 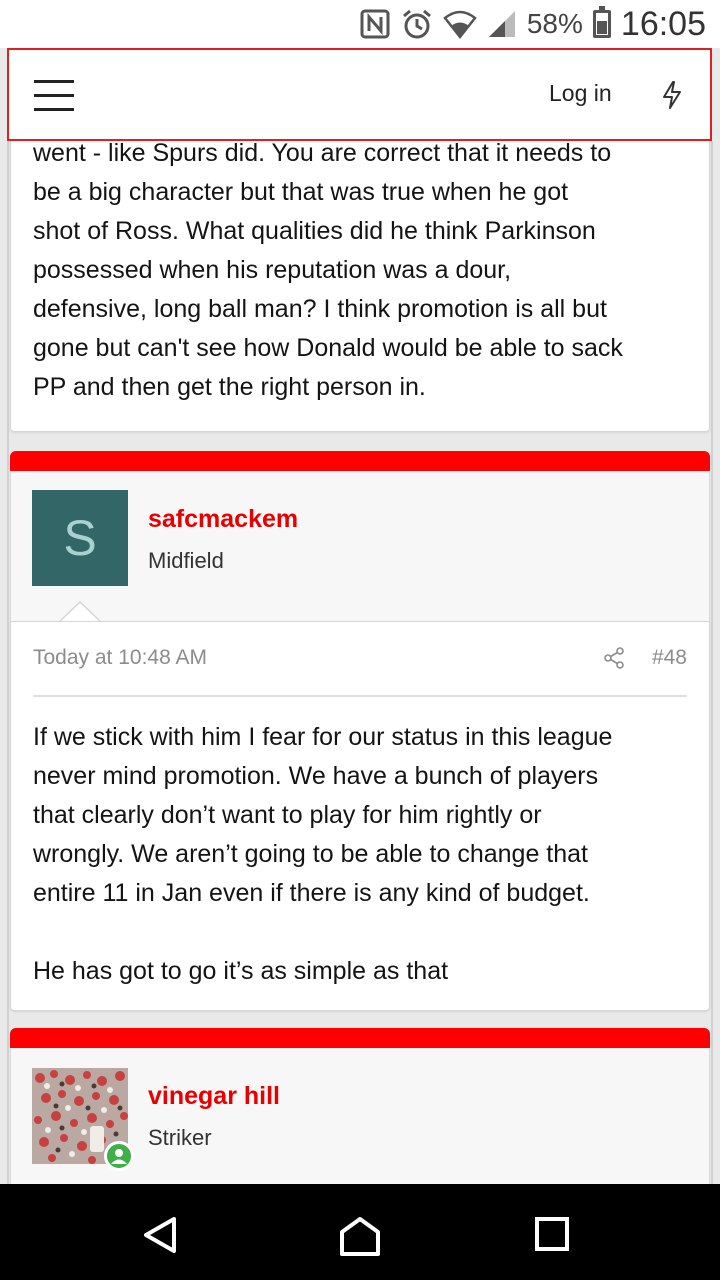 What do you see at coordinates (359, 94) in the screenshot?
I see `top-nav-bar: Log in` at bounding box center [359, 94].